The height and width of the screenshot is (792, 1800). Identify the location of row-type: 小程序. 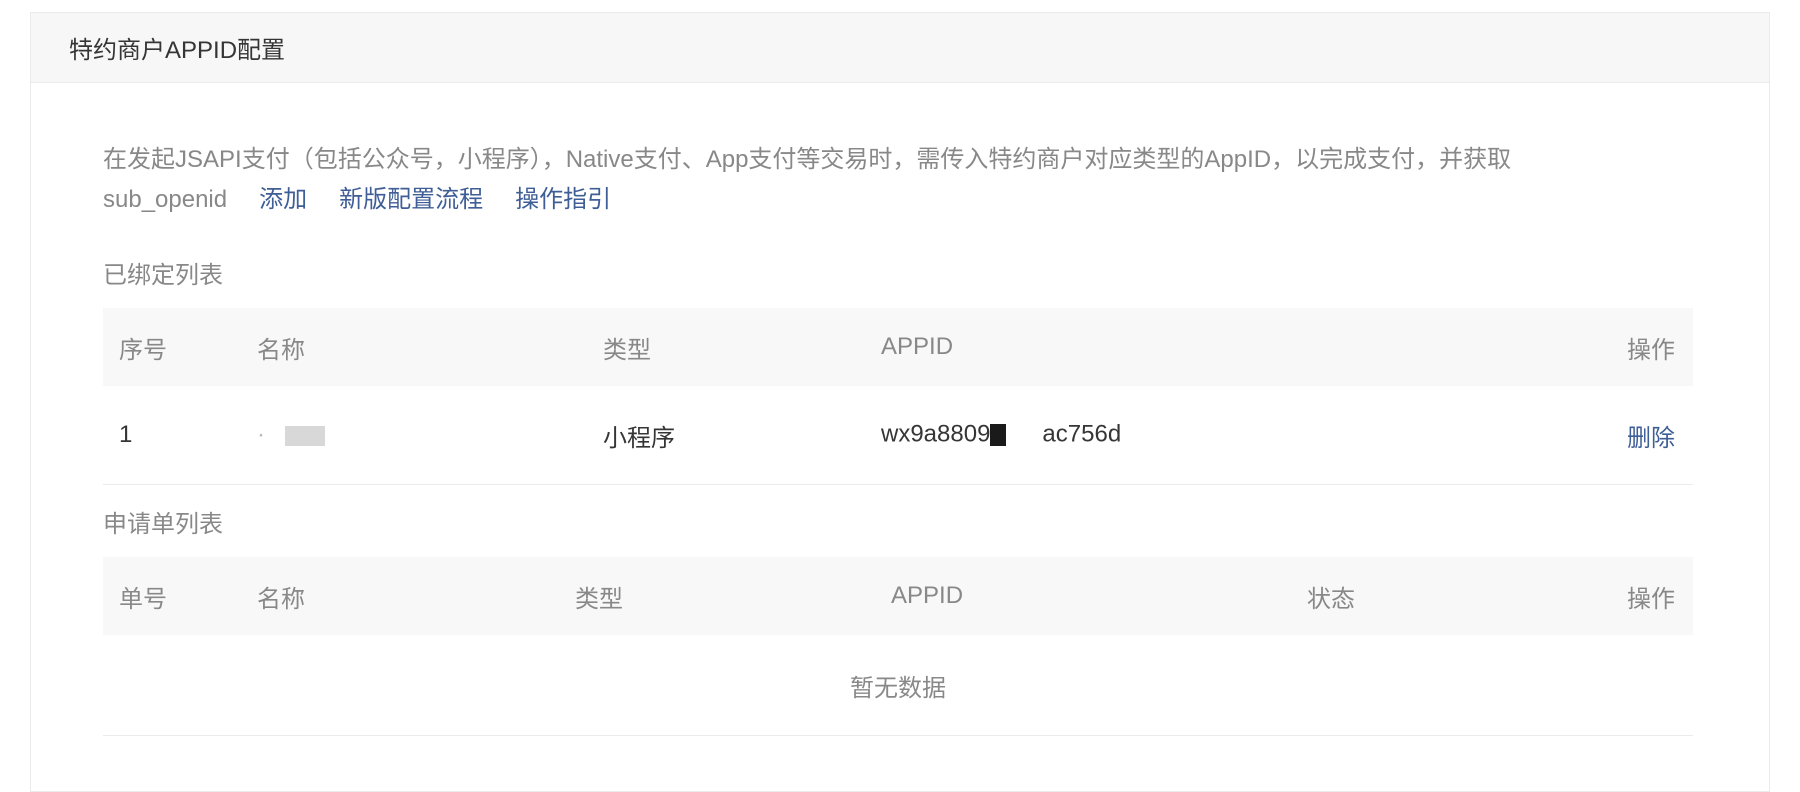
(639, 438).